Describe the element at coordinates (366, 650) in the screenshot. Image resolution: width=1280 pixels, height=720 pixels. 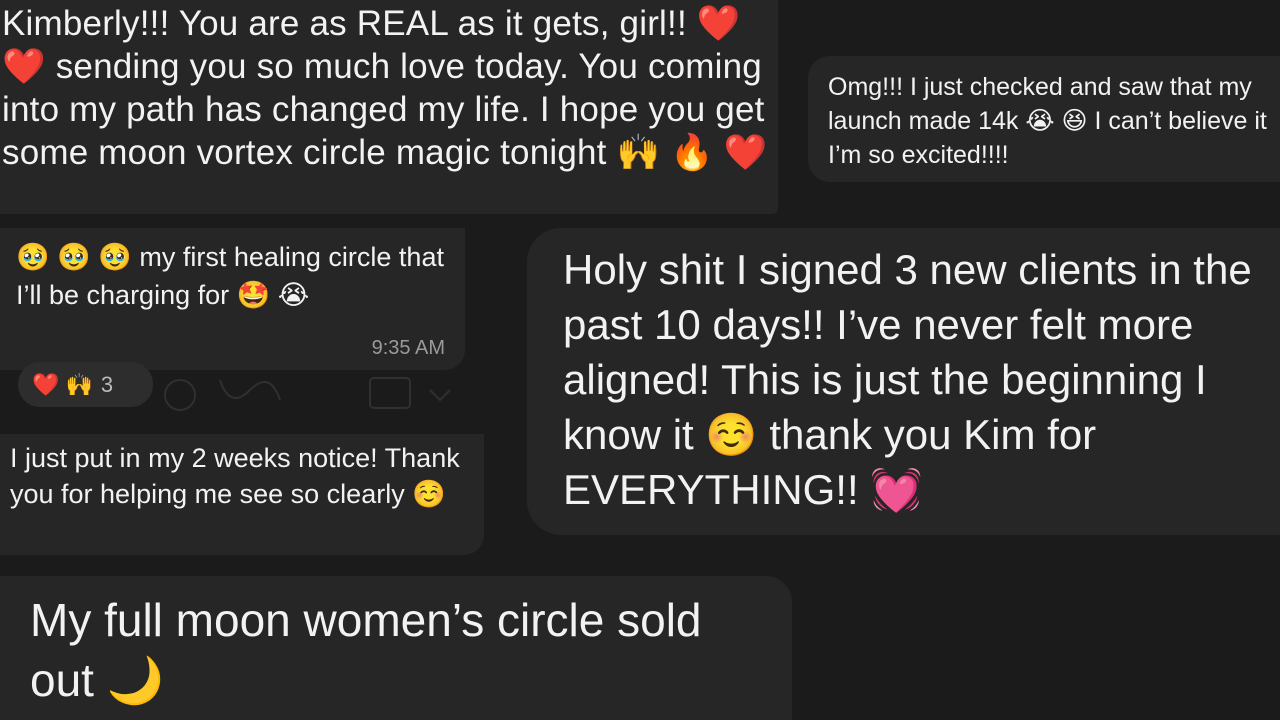
I see `message-text: My full moon women’s circle sold out 🌙` at that location.